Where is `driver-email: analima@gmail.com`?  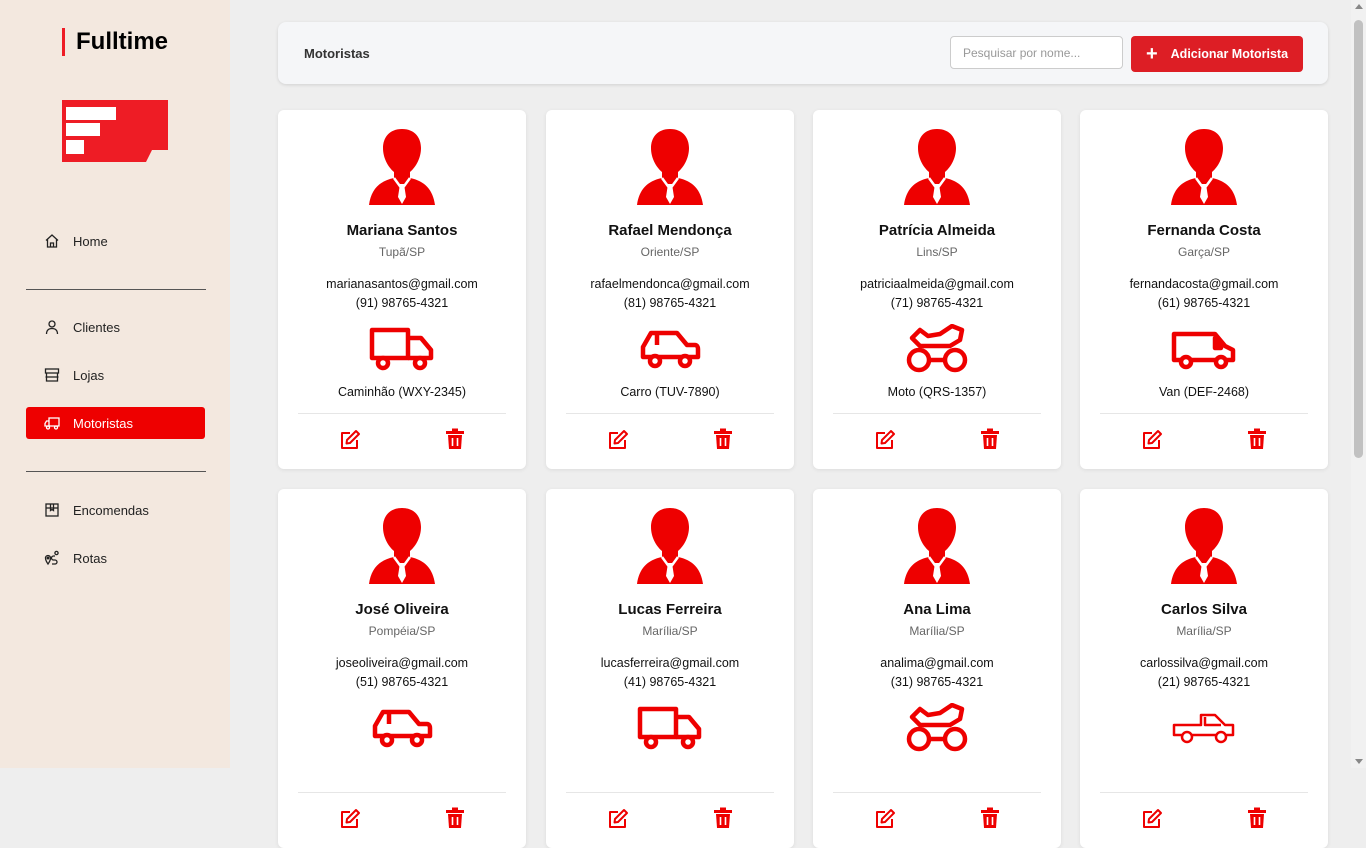 driver-email: analima@gmail.com is located at coordinates (937, 663).